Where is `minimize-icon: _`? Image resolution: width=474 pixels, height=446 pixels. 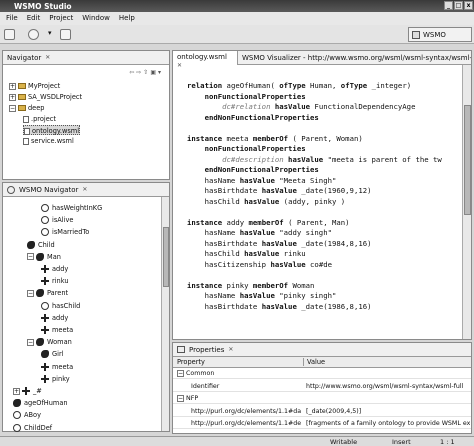 minimize-icon: _ is located at coordinates (448, 5).